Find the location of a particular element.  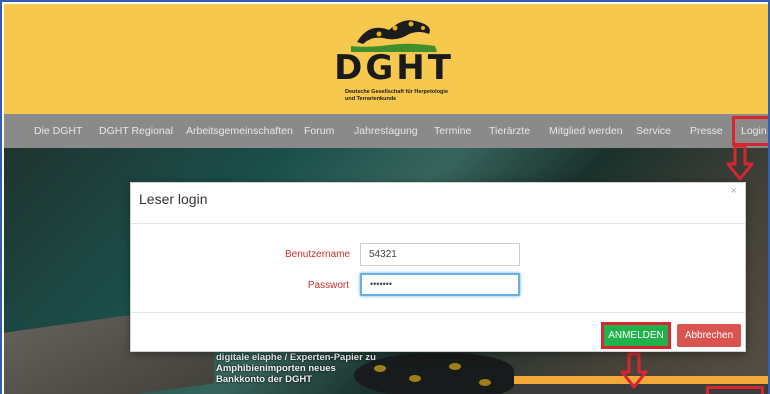

nav-item-presse: Presse is located at coordinates (706, 131).